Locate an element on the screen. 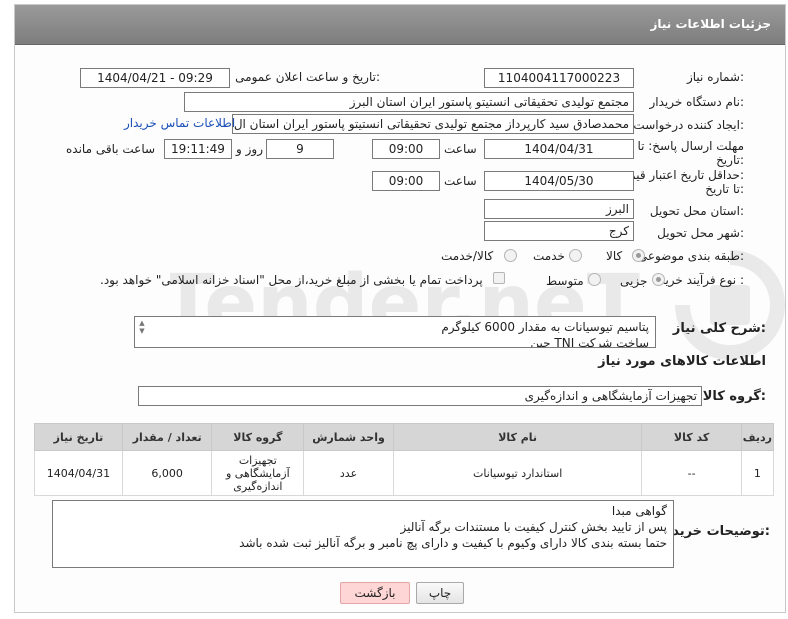 The image size is (788, 619). deadline-time-field: 09:00 is located at coordinates (406, 149).